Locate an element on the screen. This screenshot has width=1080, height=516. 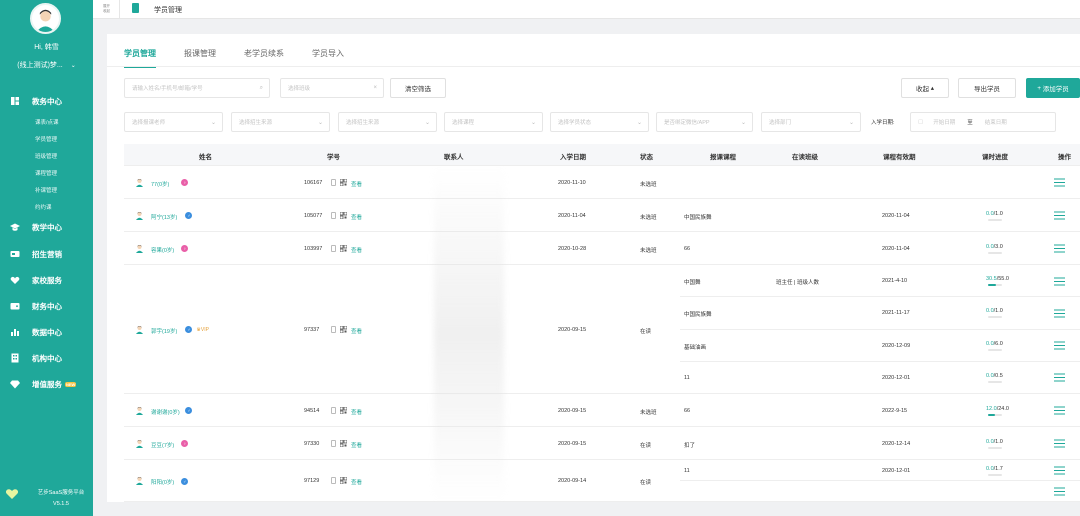
sidebar-item-building: 机构中心 is located at coordinates (36, 358).